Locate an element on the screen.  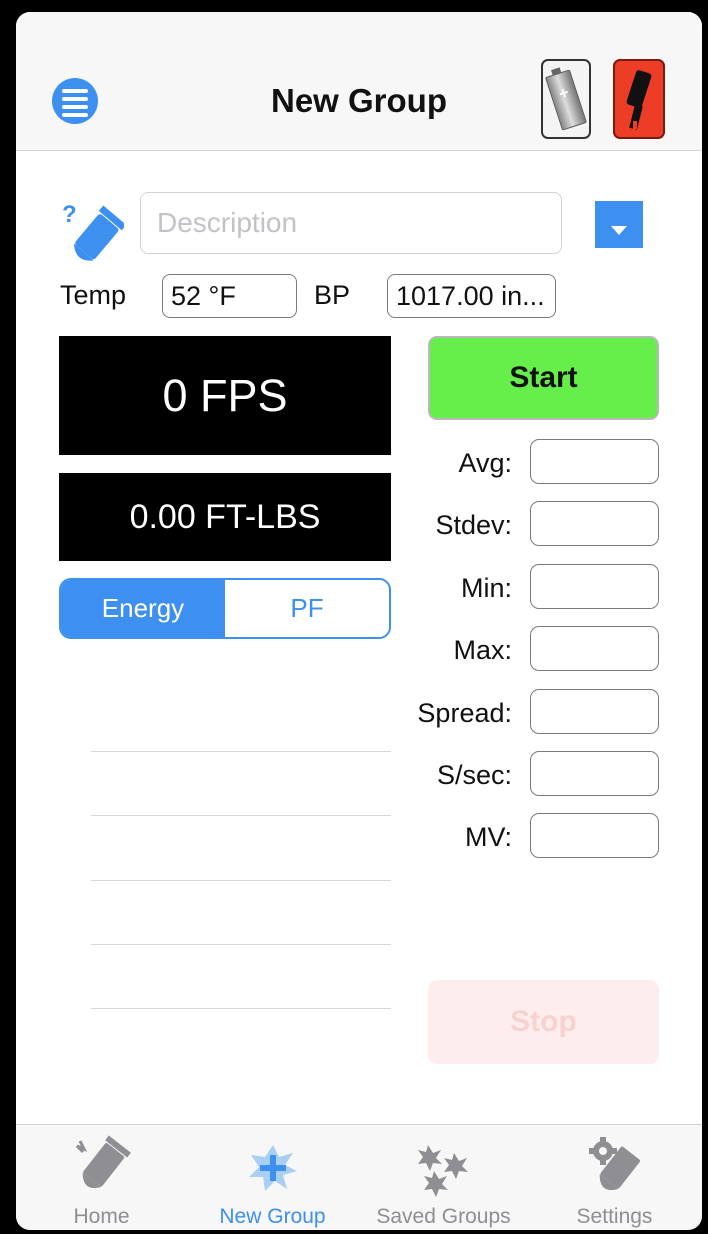
ssec-field is located at coordinates (594, 773).